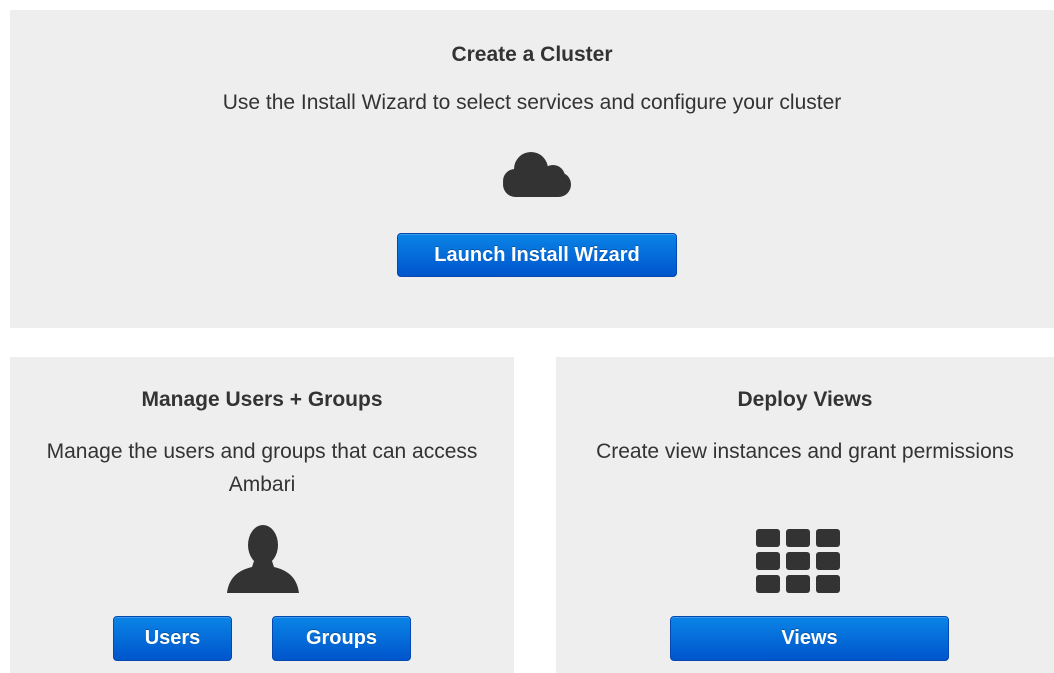  What do you see at coordinates (262, 399) in the screenshot?
I see `manage-users-groups-title: Manage Users + Groups` at bounding box center [262, 399].